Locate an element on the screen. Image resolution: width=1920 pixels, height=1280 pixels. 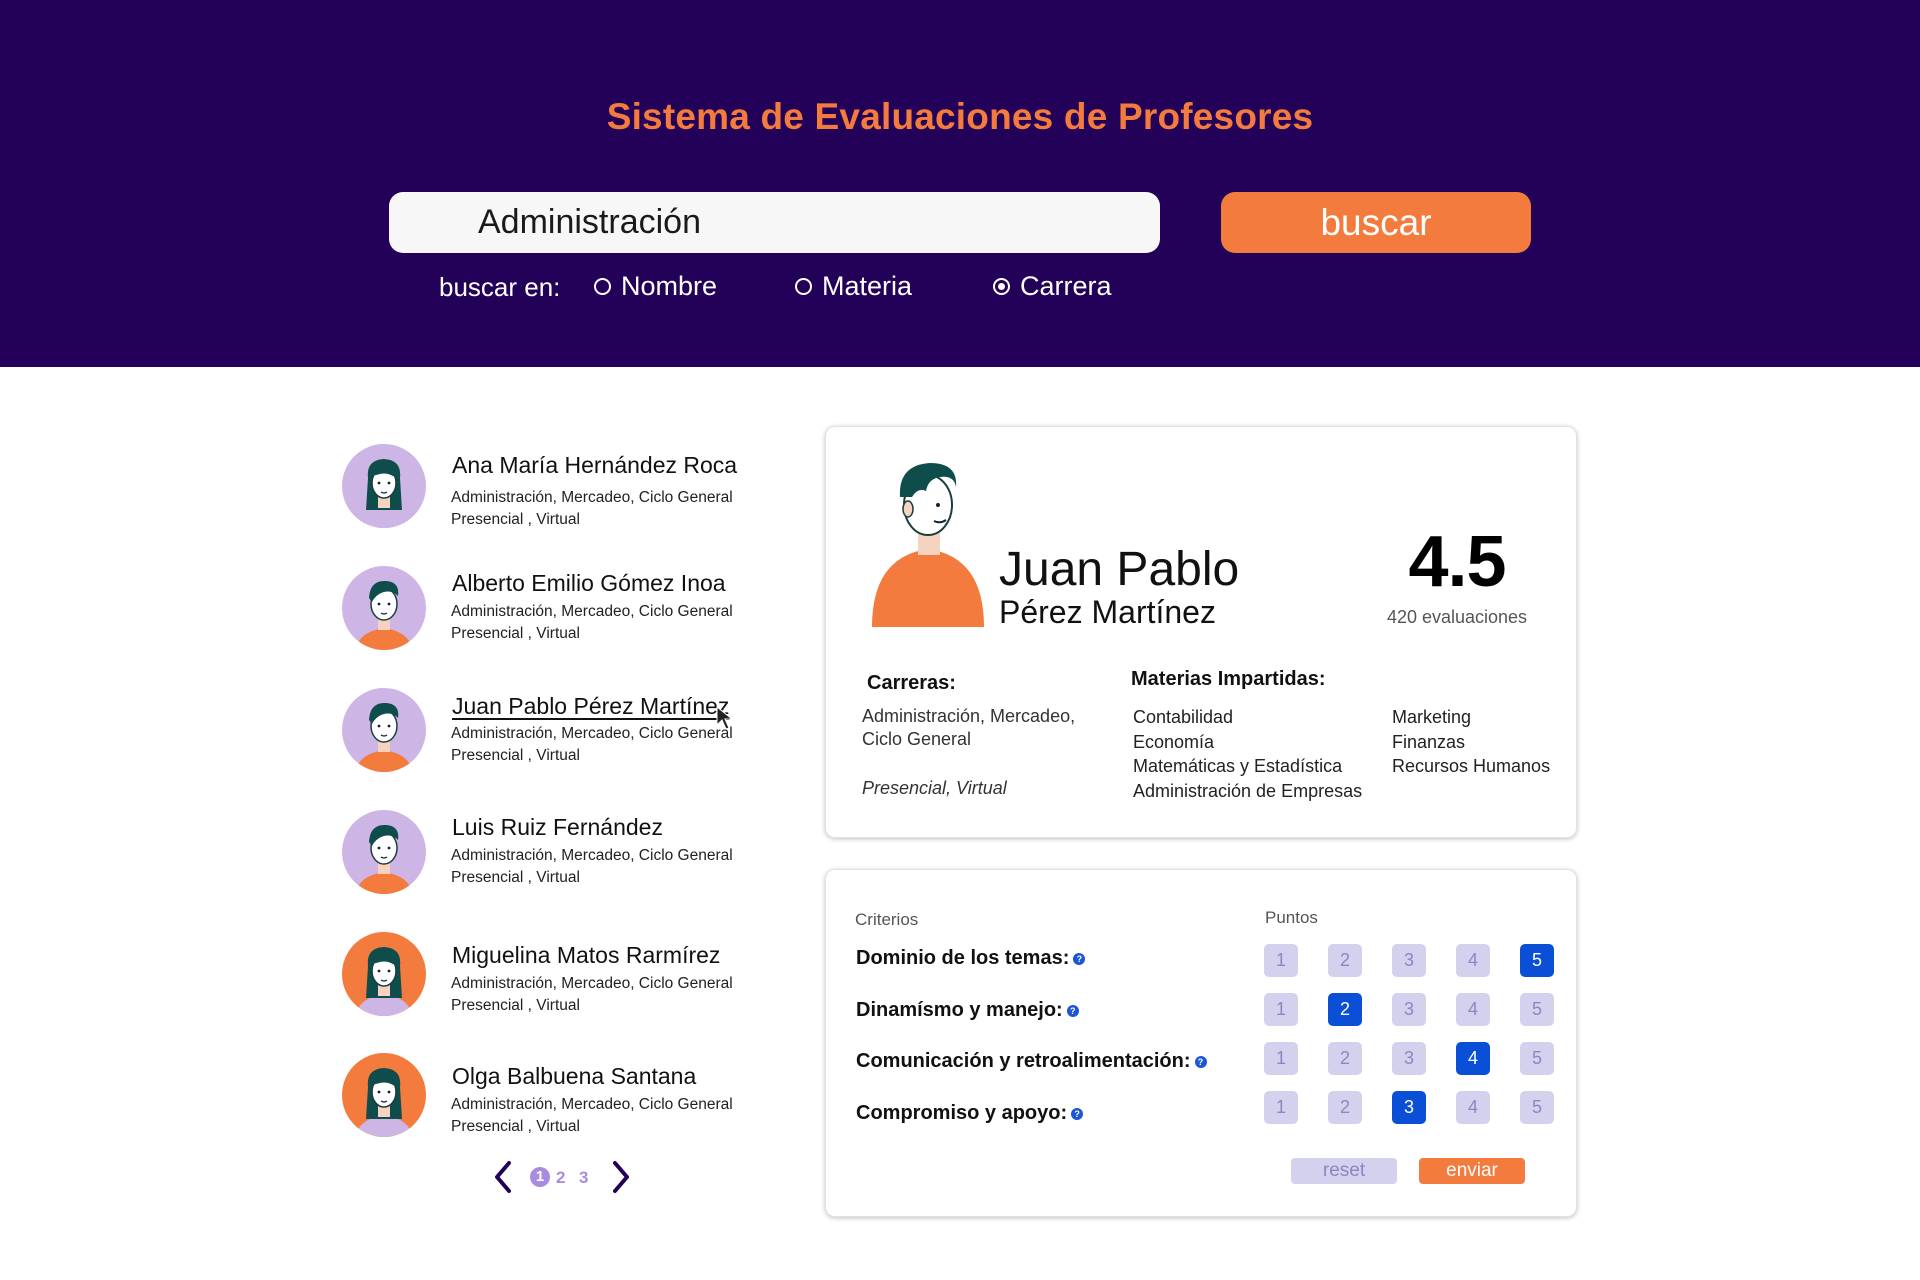
careers-label: Carreras: is located at coordinates (911, 683).